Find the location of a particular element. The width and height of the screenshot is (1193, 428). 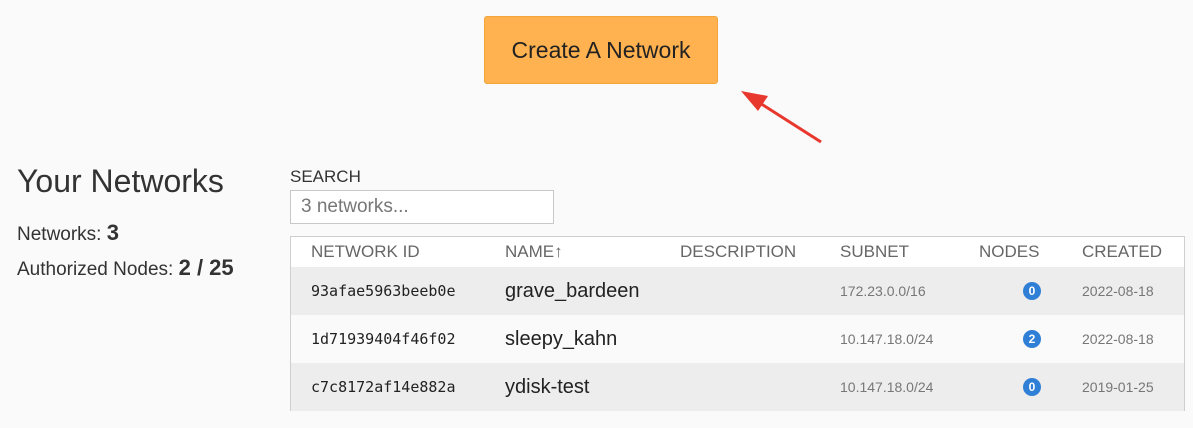

subnet-cell: 172.23.0.0/16 is located at coordinates (883, 291).